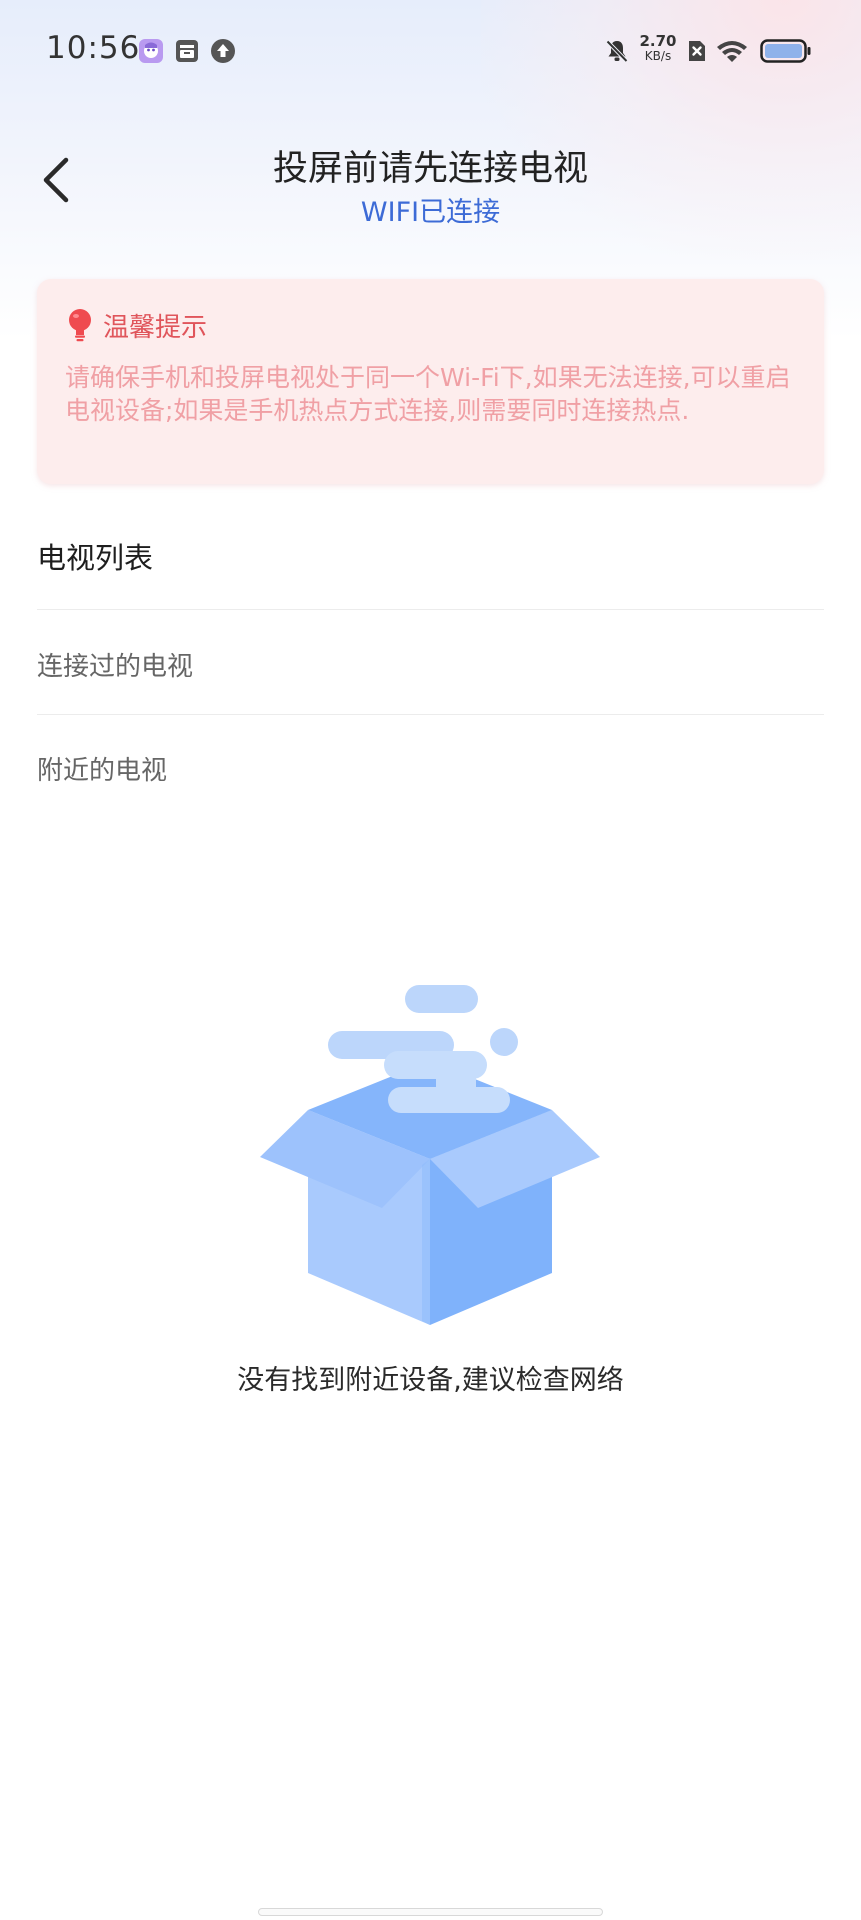 The height and width of the screenshot is (1920, 861). What do you see at coordinates (430, 1912) in the screenshot?
I see `home-indicator` at bounding box center [430, 1912].